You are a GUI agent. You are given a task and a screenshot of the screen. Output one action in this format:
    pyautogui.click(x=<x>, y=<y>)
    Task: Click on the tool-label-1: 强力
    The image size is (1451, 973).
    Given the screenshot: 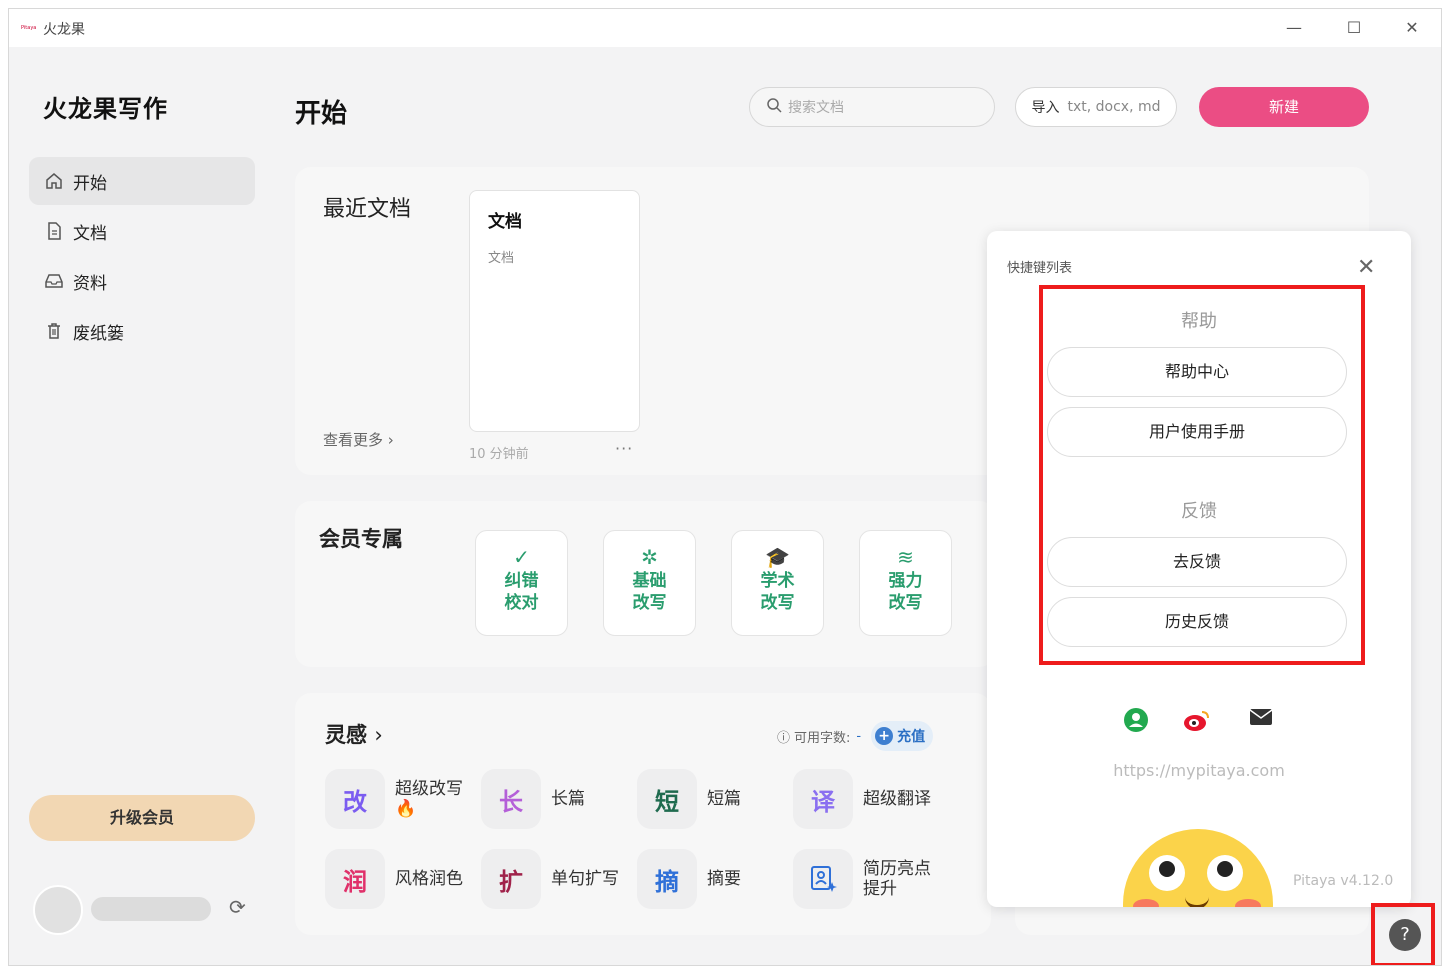 What is the action you would take?
    pyautogui.click(x=905, y=581)
    